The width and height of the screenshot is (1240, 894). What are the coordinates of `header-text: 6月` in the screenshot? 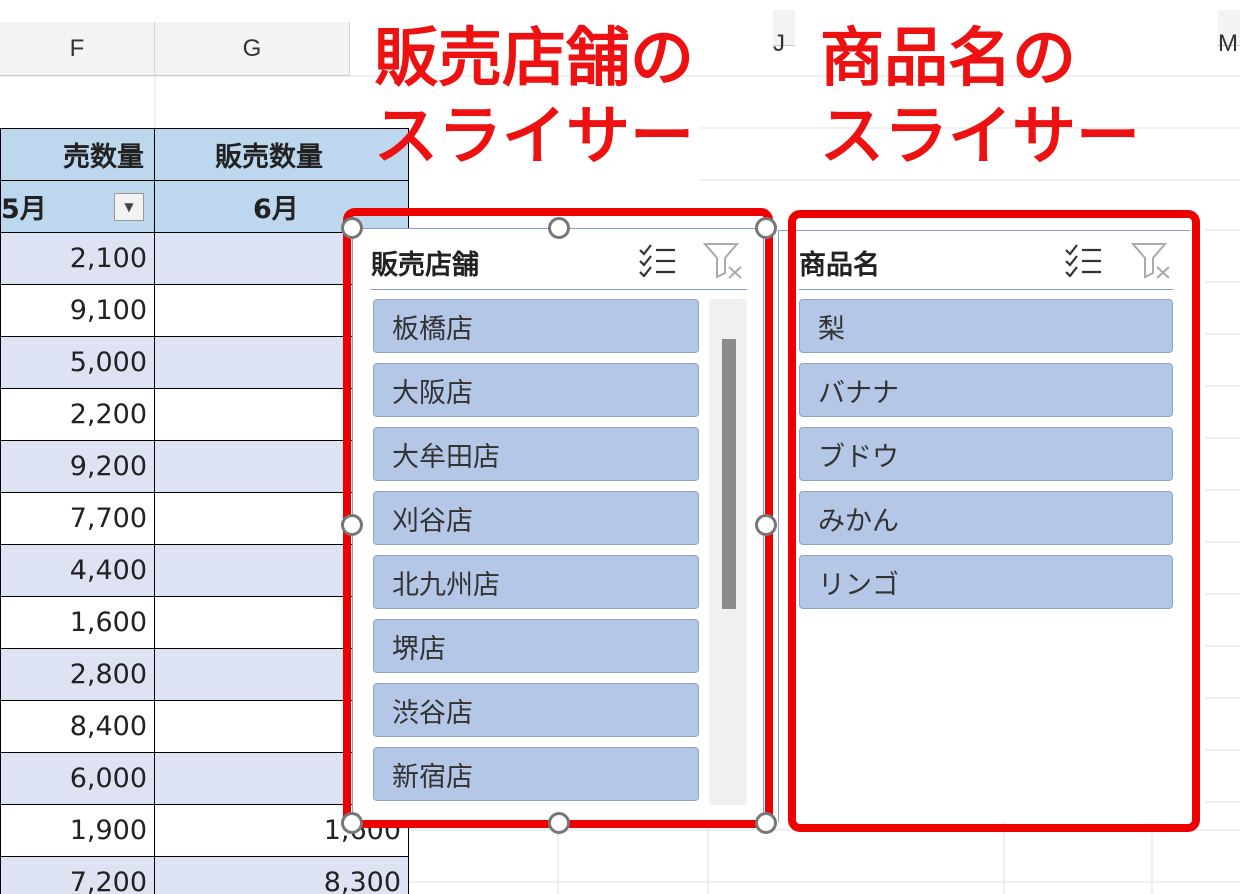 It's located at (276, 209).